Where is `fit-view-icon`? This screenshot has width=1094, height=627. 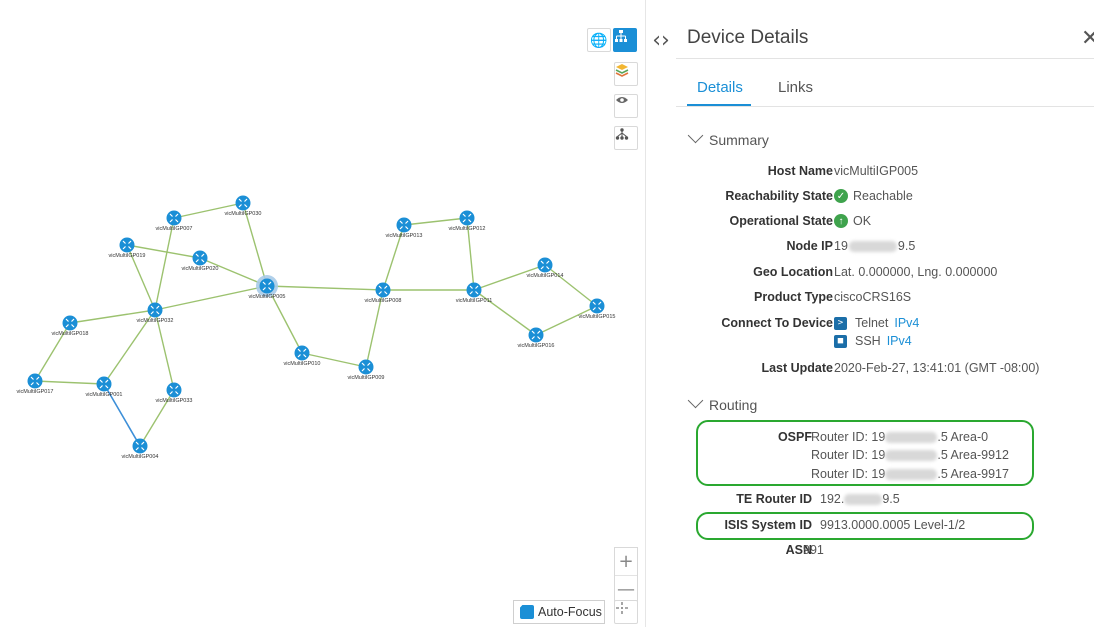 fit-view-icon is located at coordinates (622, 608).